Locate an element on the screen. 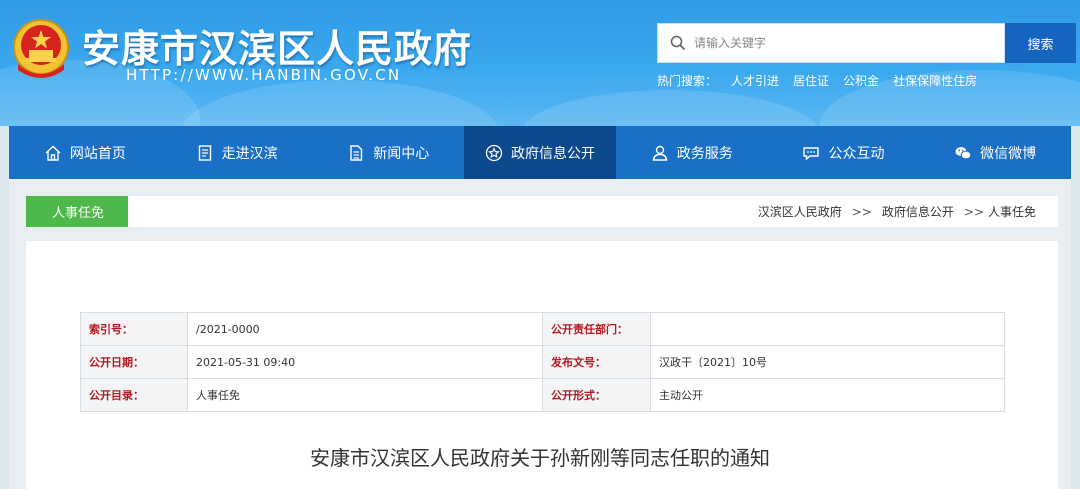 This screenshot has height=489, width=1080. nav-item-home: 网站首页 is located at coordinates (85, 152).